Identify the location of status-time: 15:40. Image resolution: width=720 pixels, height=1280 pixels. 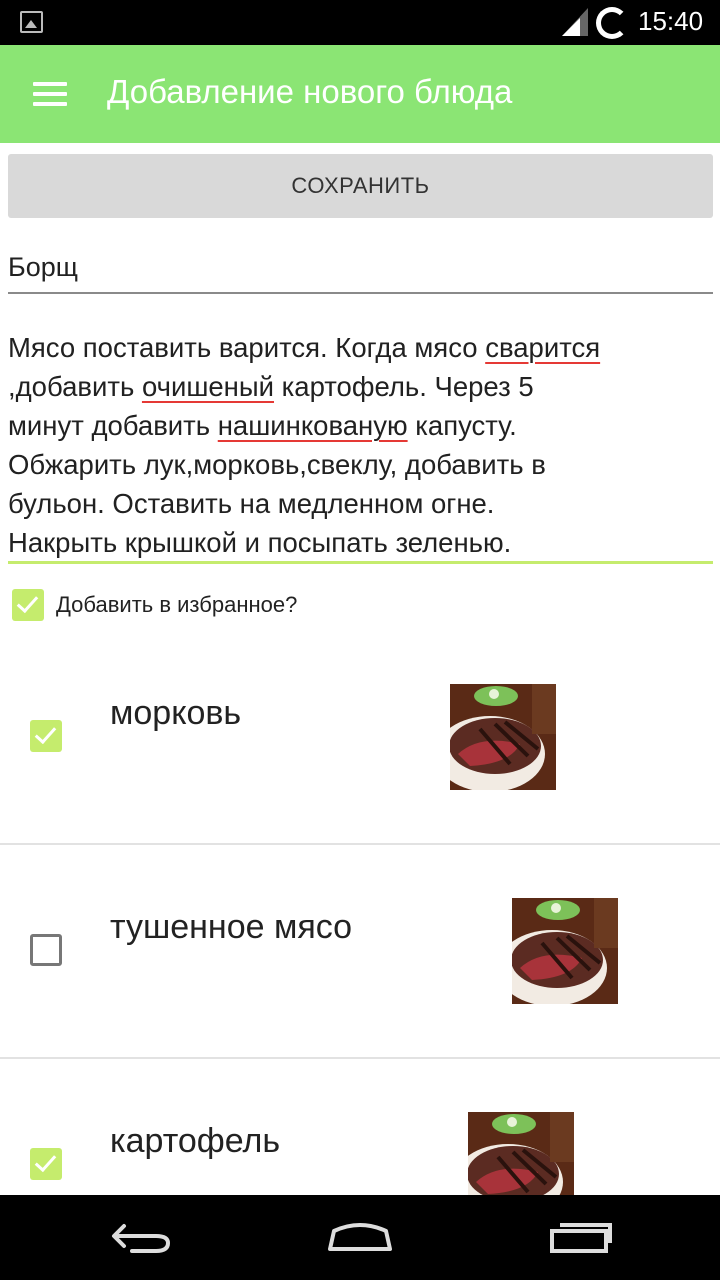
(671, 21).